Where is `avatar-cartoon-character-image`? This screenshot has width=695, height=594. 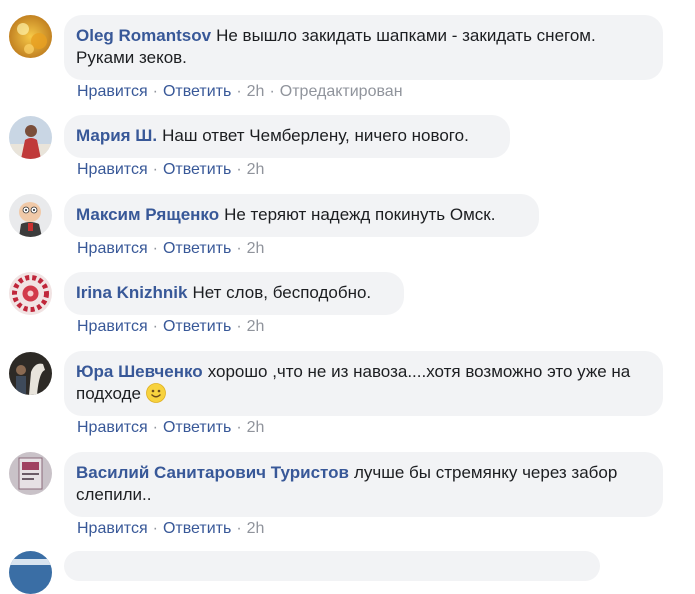 avatar-cartoon-character-image is located at coordinates (30, 215).